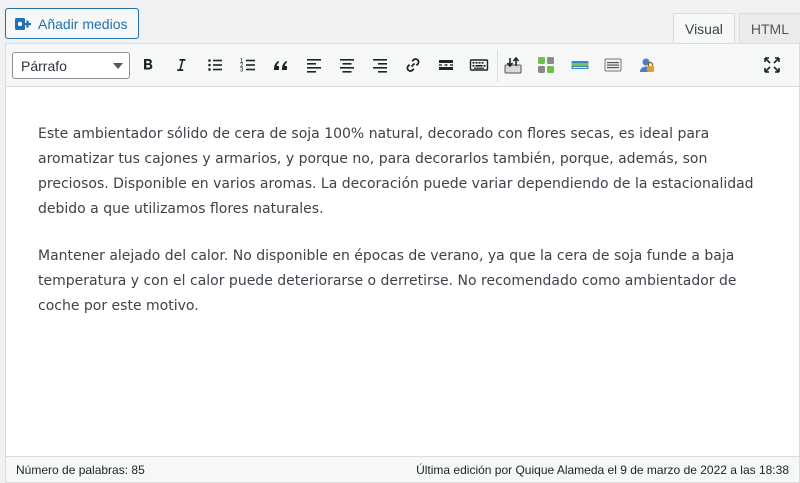 This screenshot has height=483, width=800. What do you see at coordinates (242, 71) in the screenshot?
I see `svg-text: 3` at bounding box center [242, 71].